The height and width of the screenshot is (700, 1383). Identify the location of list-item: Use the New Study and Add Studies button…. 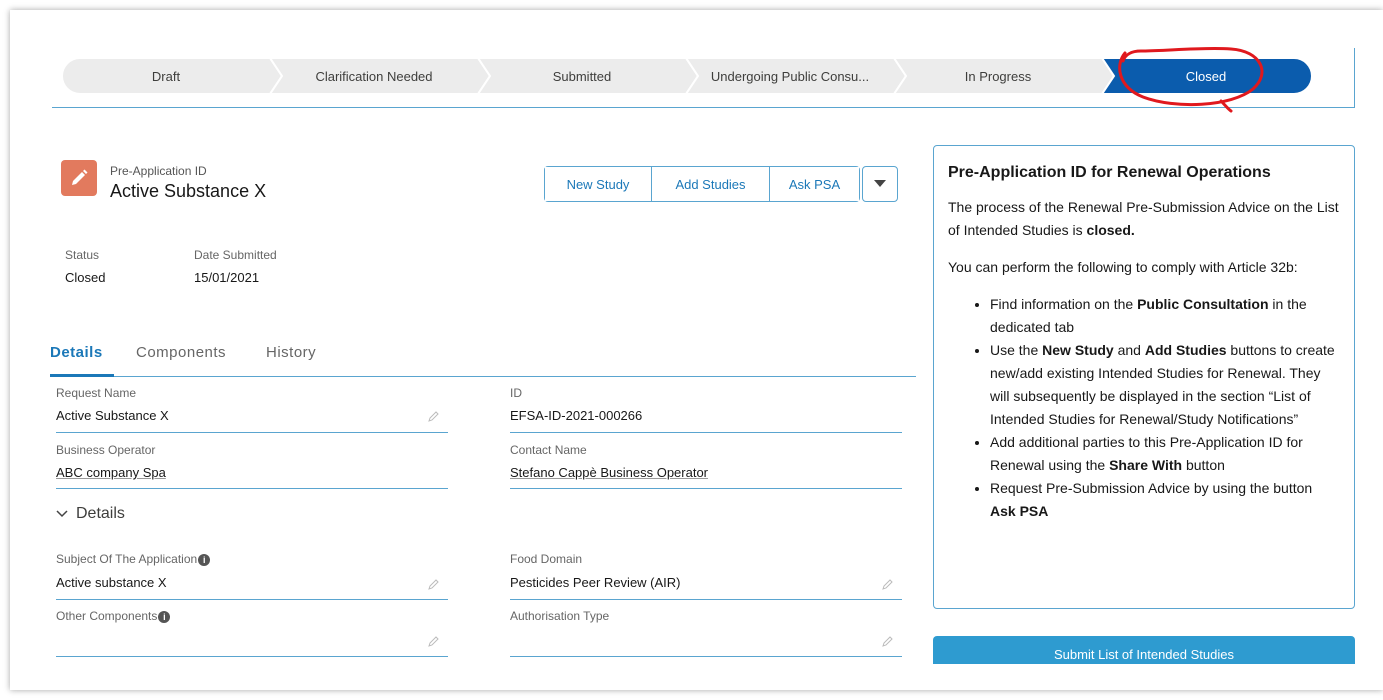
(1165, 385).